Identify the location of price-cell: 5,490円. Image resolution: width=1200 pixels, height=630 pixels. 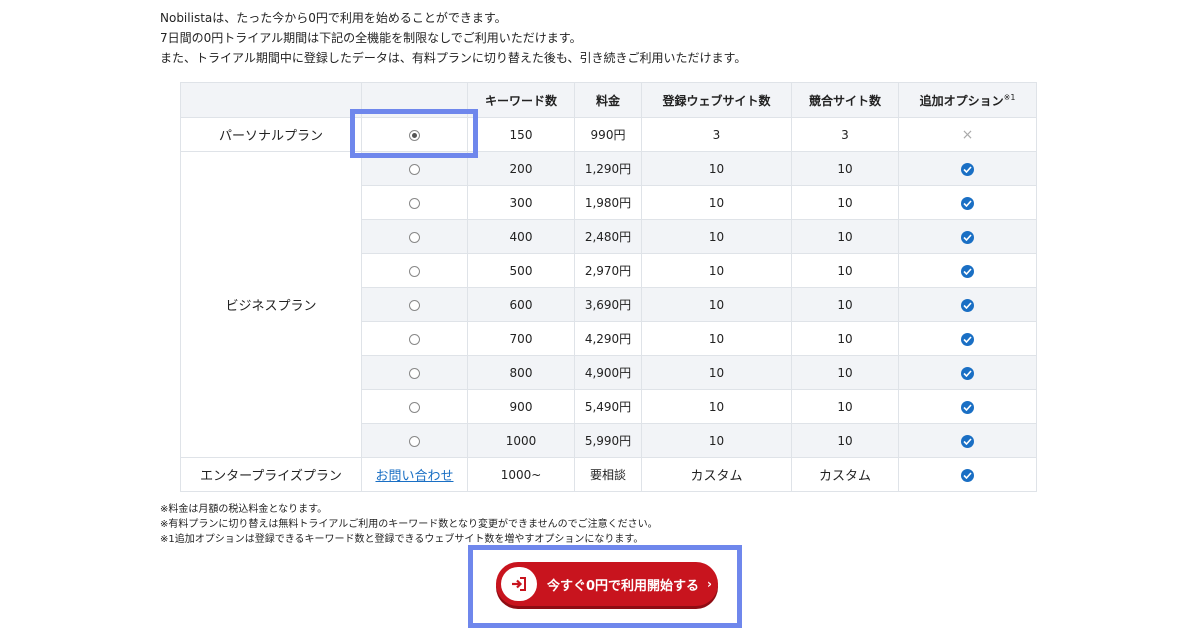
(608, 406).